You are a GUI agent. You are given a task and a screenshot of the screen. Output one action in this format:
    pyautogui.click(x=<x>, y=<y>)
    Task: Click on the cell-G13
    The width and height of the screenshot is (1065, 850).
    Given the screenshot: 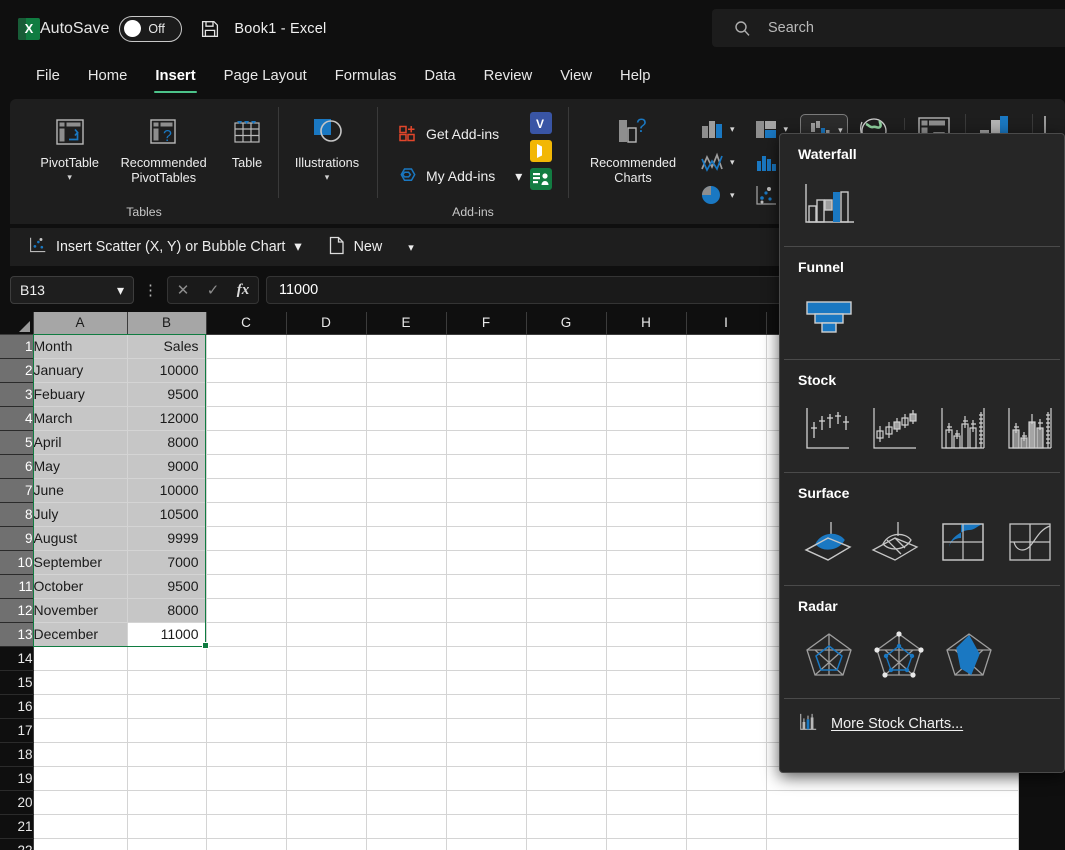 What is the action you would take?
    pyautogui.click(x=566, y=634)
    